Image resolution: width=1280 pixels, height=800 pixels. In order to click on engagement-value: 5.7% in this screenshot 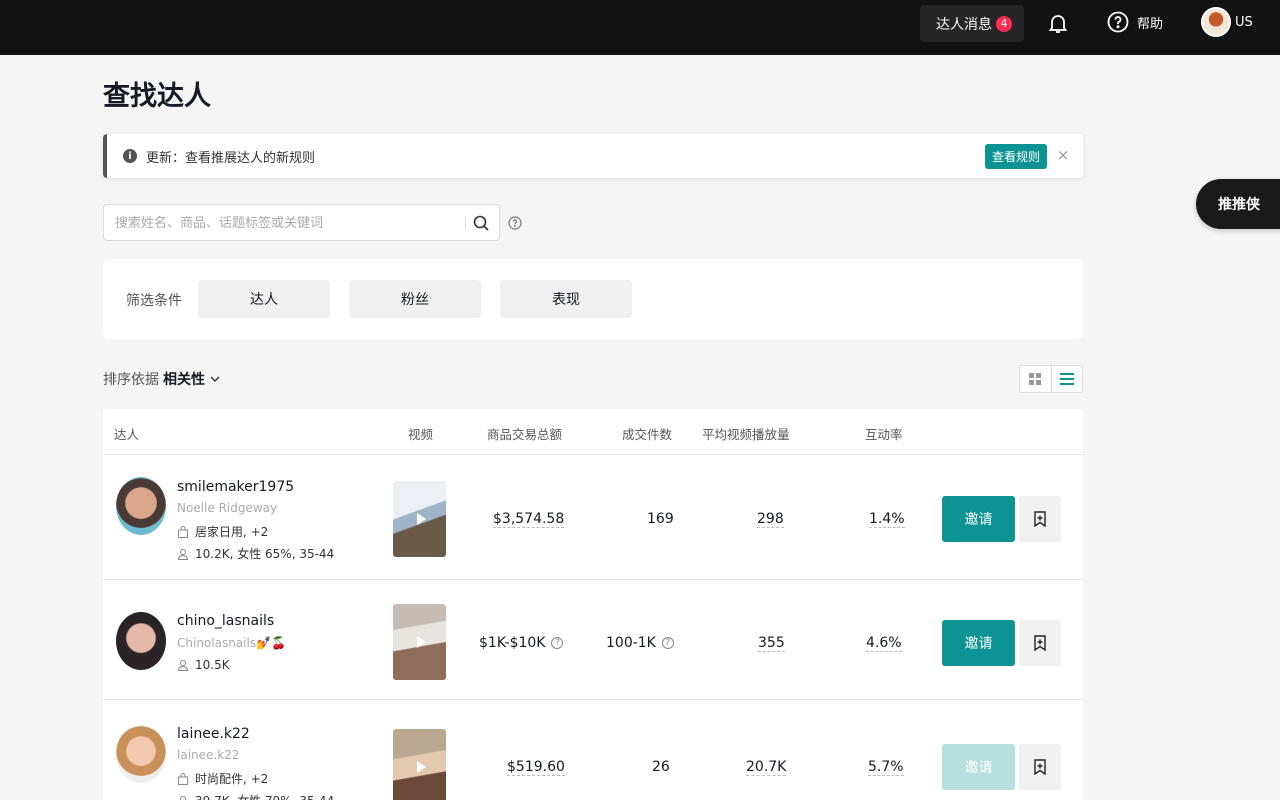, I will do `click(886, 767)`.